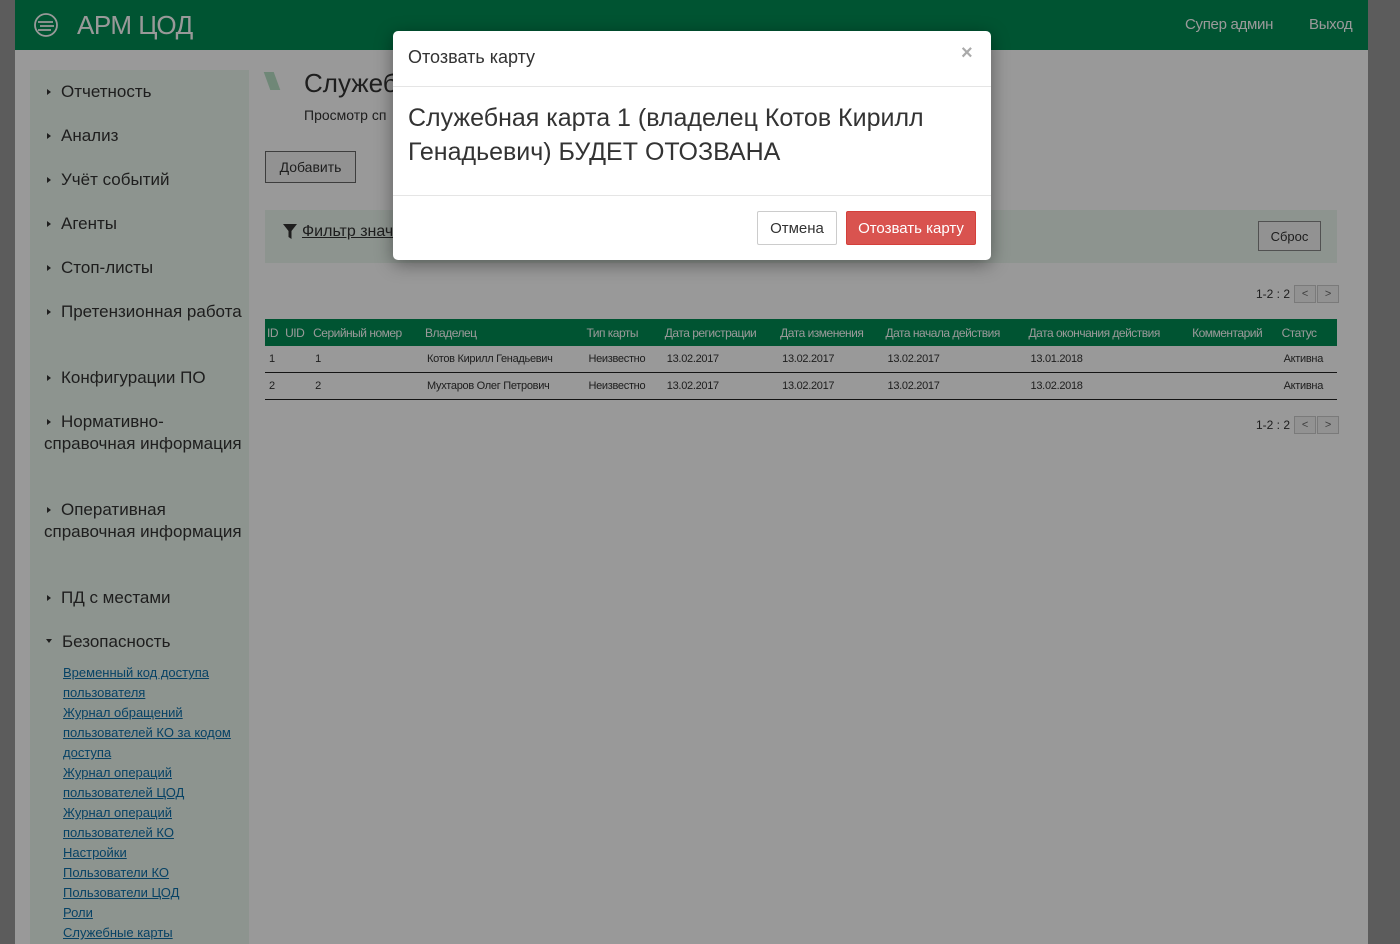 The width and height of the screenshot is (1400, 944). I want to click on cancel-button: Отмена, so click(797, 228).